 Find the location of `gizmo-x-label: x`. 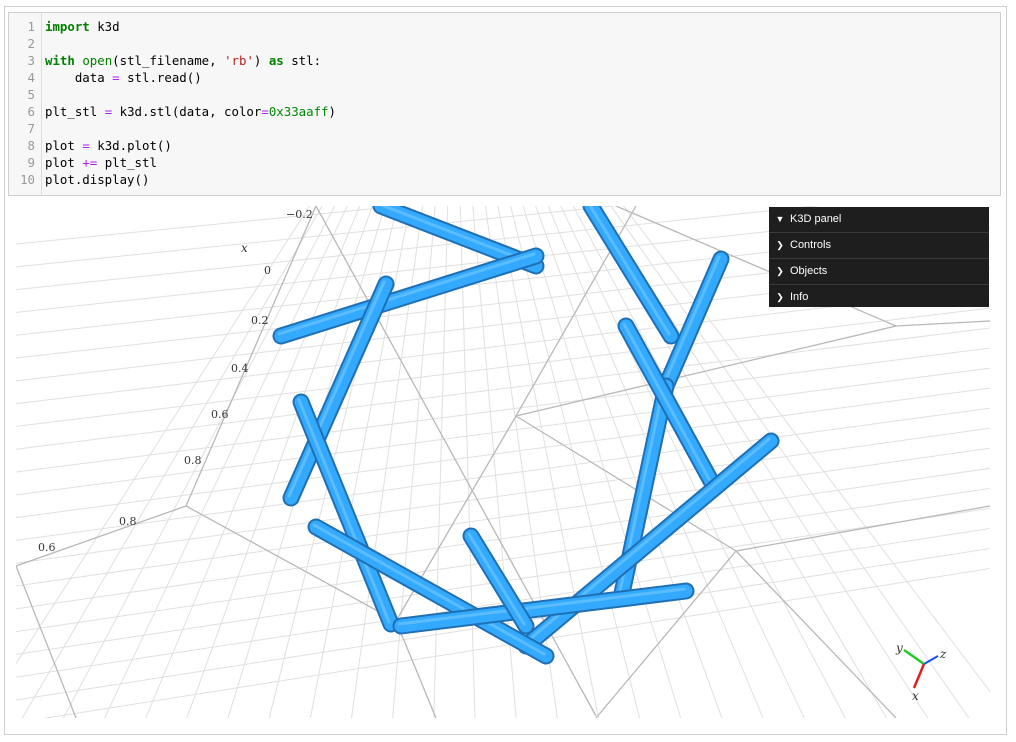

gizmo-x-label: x is located at coordinates (915, 696).